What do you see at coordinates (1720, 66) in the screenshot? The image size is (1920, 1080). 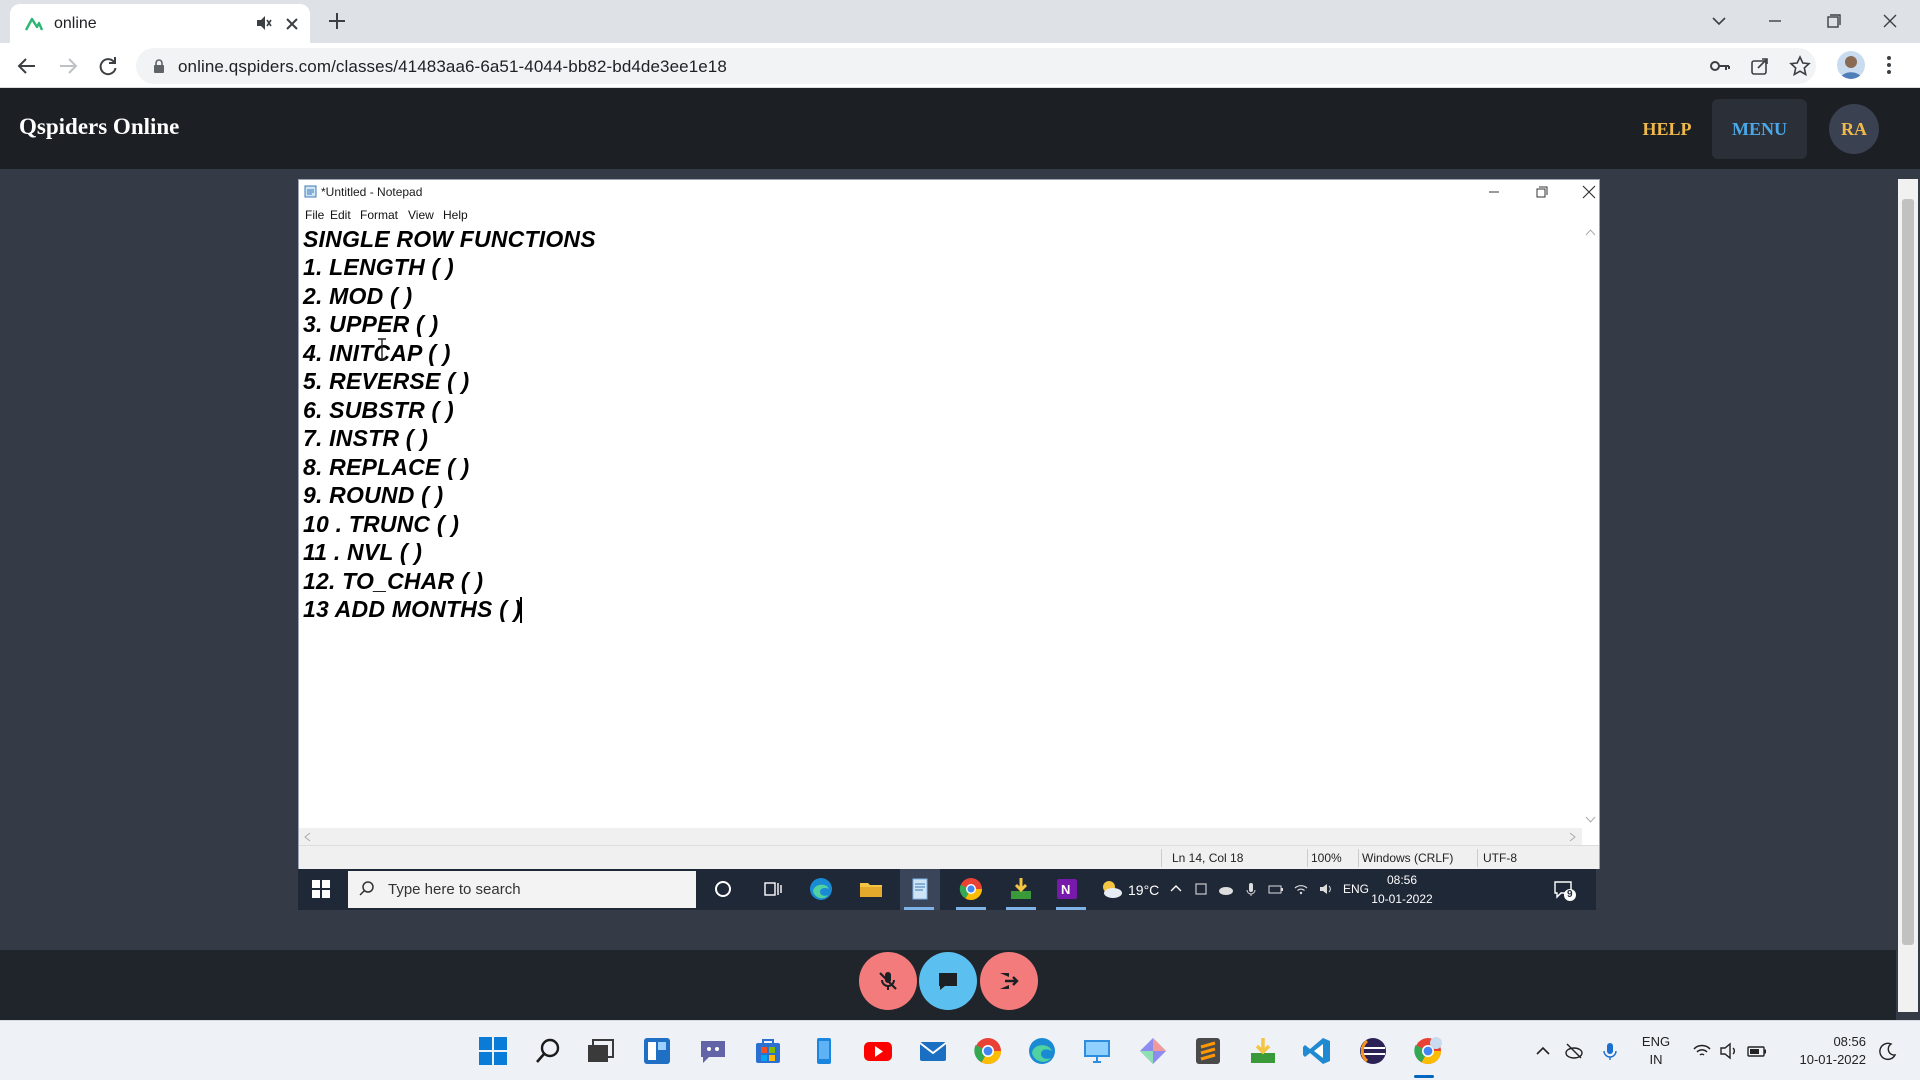 I see `password-key-icon` at bounding box center [1720, 66].